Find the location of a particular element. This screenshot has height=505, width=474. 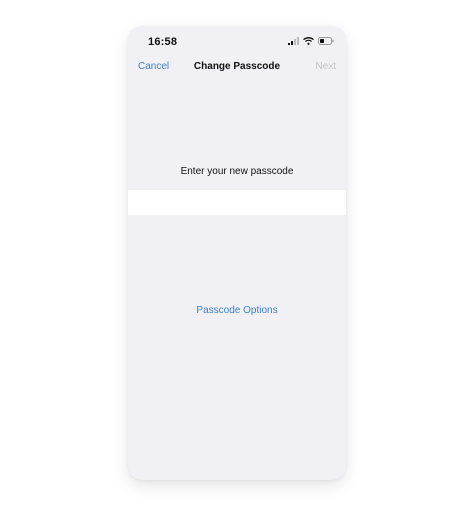

wifi-icon is located at coordinates (308, 41).